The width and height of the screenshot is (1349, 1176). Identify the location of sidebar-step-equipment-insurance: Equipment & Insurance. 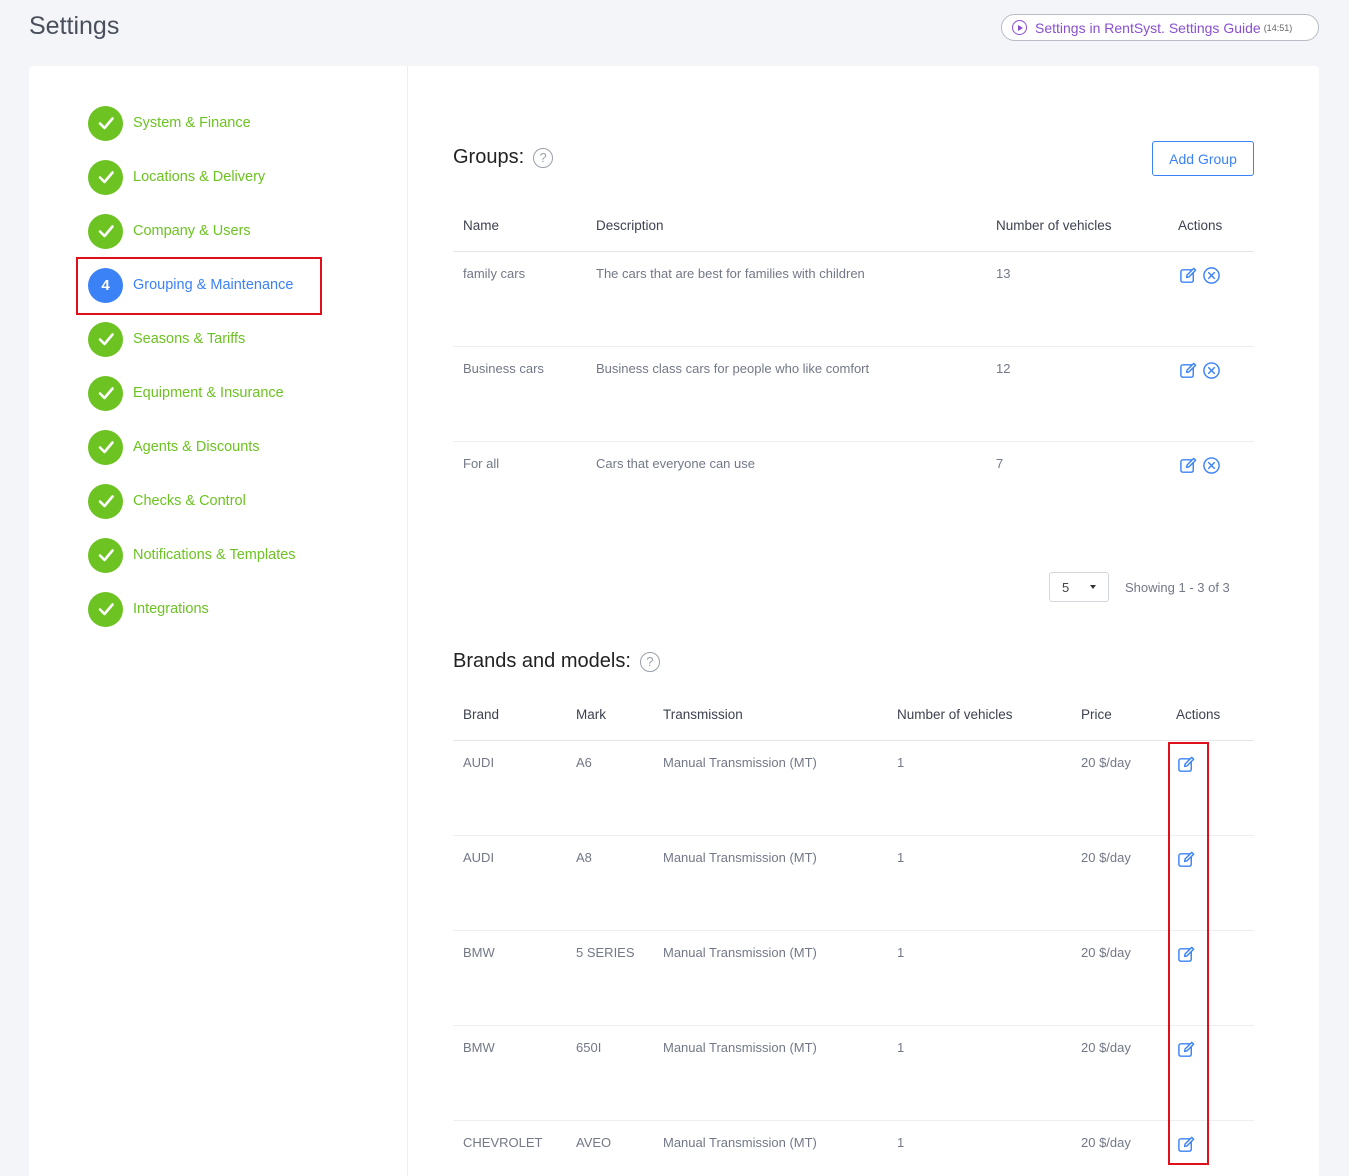
(186, 393).